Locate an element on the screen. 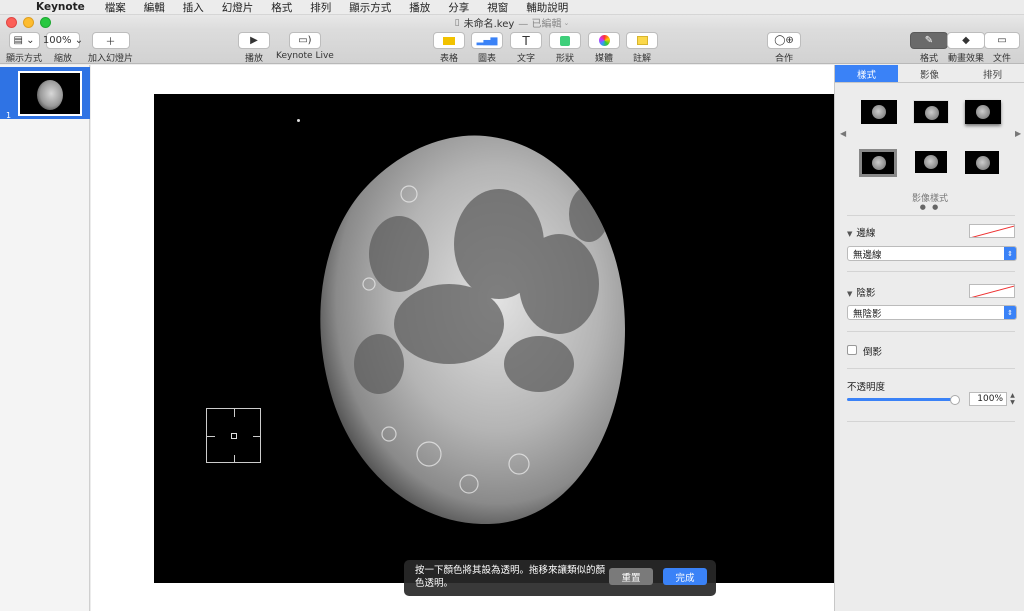 The height and width of the screenshot is (611, 1024). animate-button: ◆ 動畫效果 is located at coordinates (966, 48).